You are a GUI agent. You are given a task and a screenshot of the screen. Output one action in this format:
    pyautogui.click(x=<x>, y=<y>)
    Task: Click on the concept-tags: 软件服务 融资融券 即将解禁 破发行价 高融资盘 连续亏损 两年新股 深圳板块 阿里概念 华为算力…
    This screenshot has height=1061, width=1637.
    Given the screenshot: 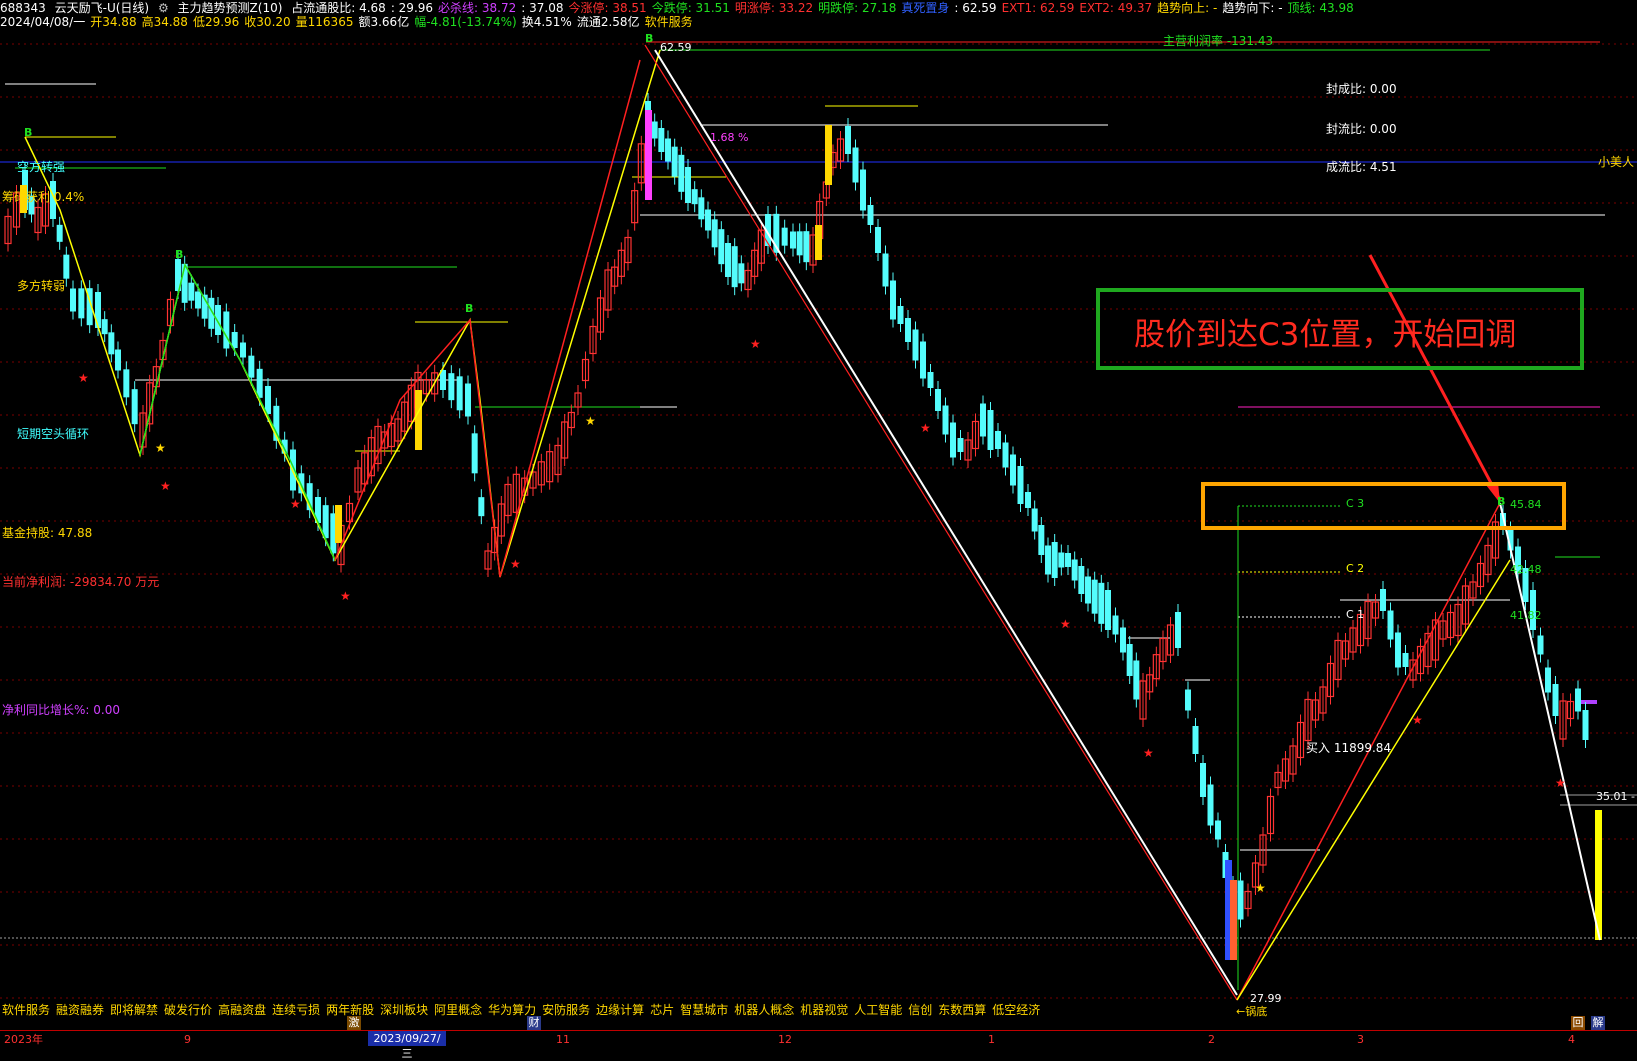 What is the action you would take?
    pyautogui.click(x=524, y=1010)
    